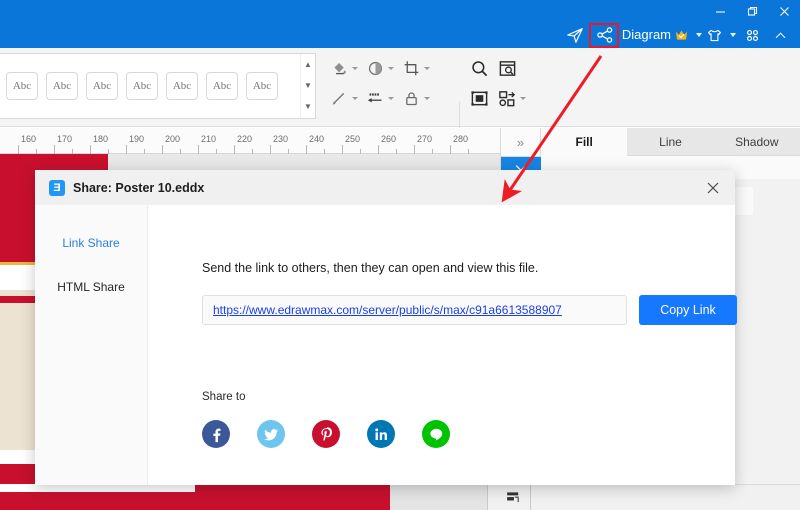  I want to click on zoom-search-icon, so click(479, 68).